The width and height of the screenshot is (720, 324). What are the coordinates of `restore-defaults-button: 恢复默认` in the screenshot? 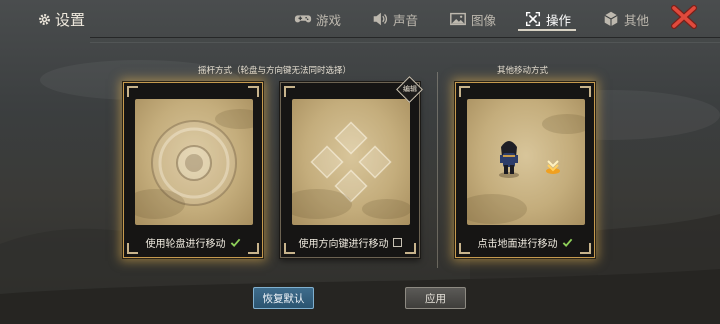 It's located at (283, 298).